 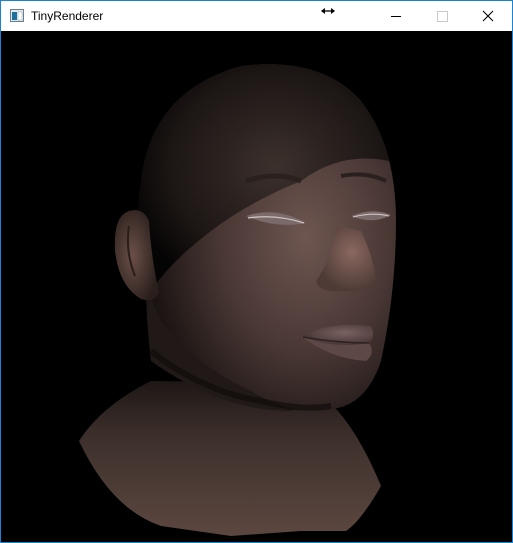 I want to click on maximize-icon, so click(x=442, y=16).